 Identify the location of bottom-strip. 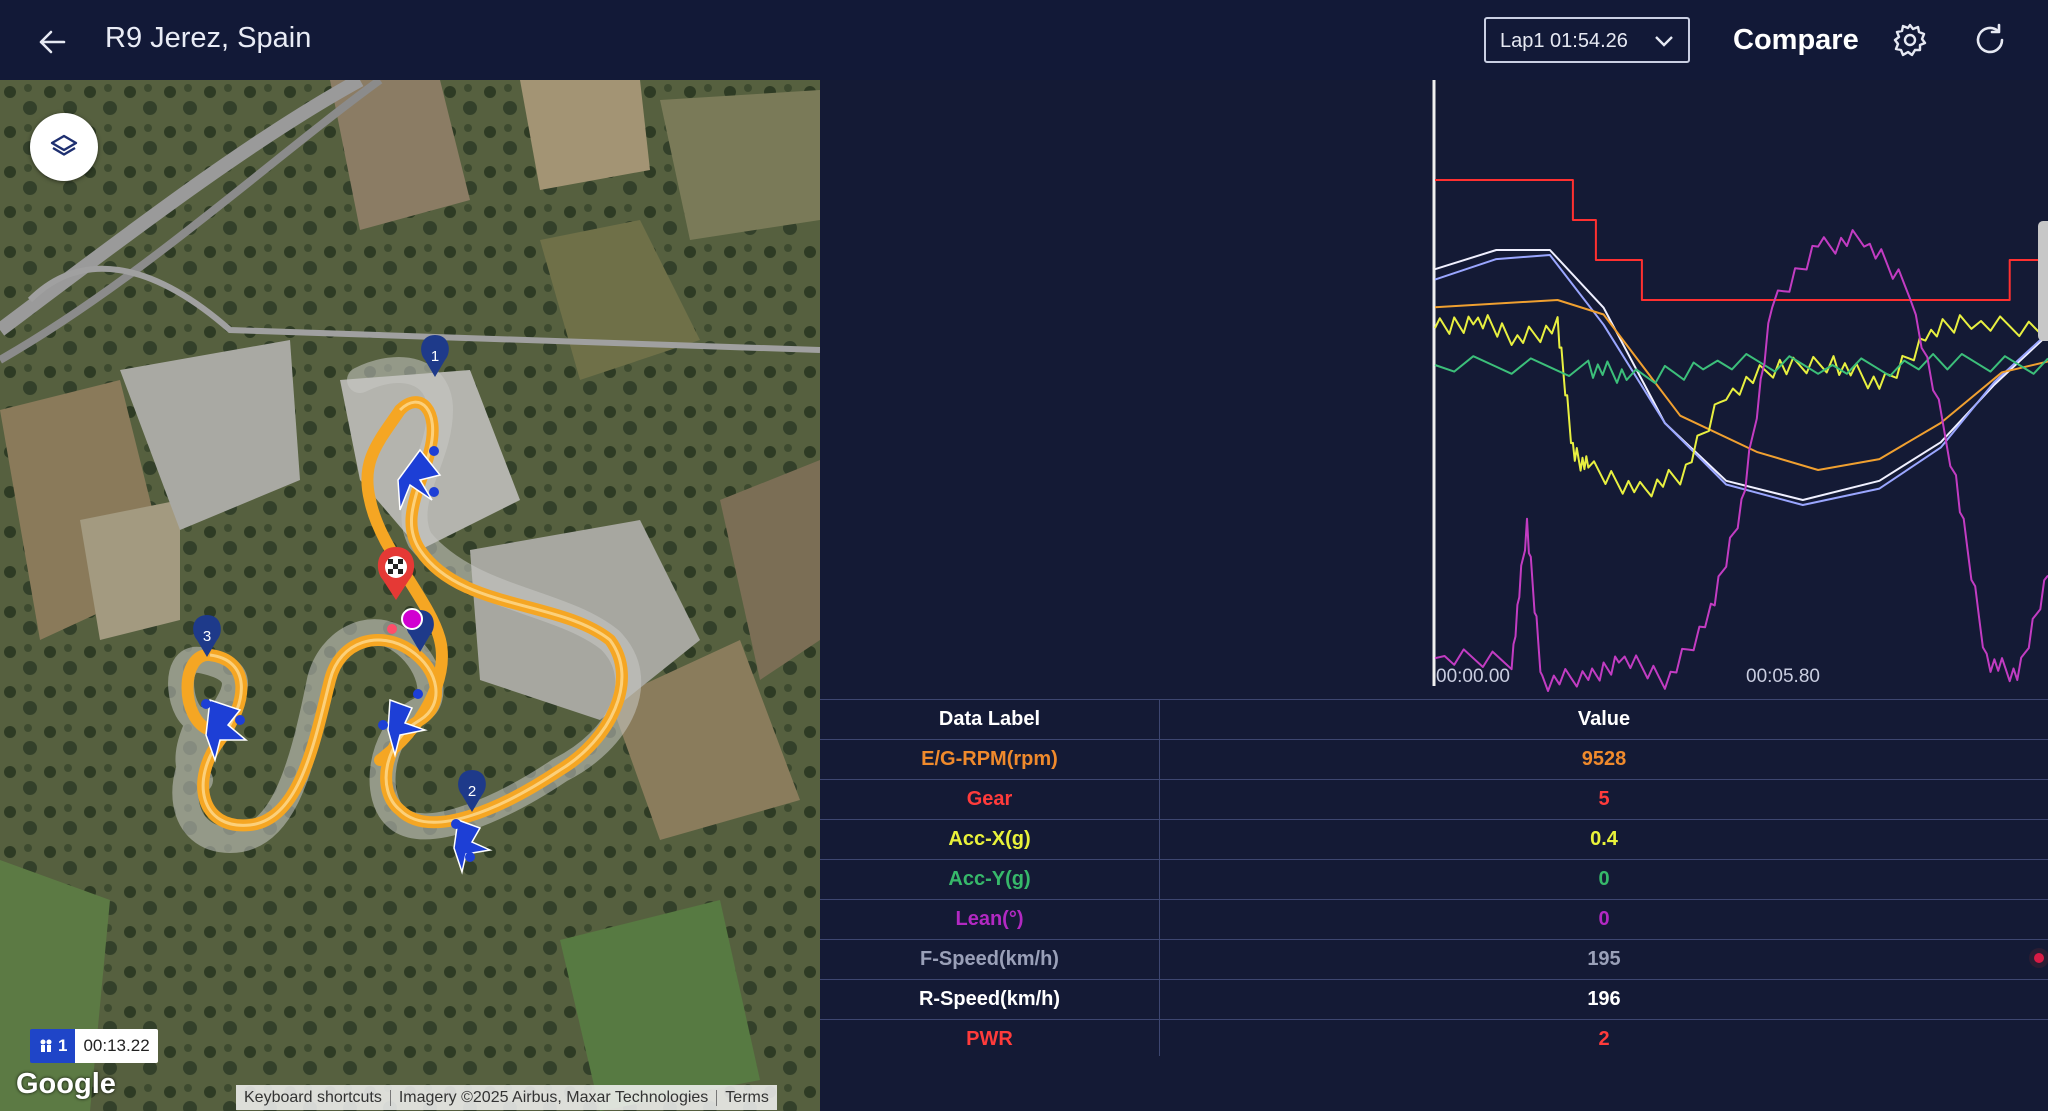
(1434, 1083).